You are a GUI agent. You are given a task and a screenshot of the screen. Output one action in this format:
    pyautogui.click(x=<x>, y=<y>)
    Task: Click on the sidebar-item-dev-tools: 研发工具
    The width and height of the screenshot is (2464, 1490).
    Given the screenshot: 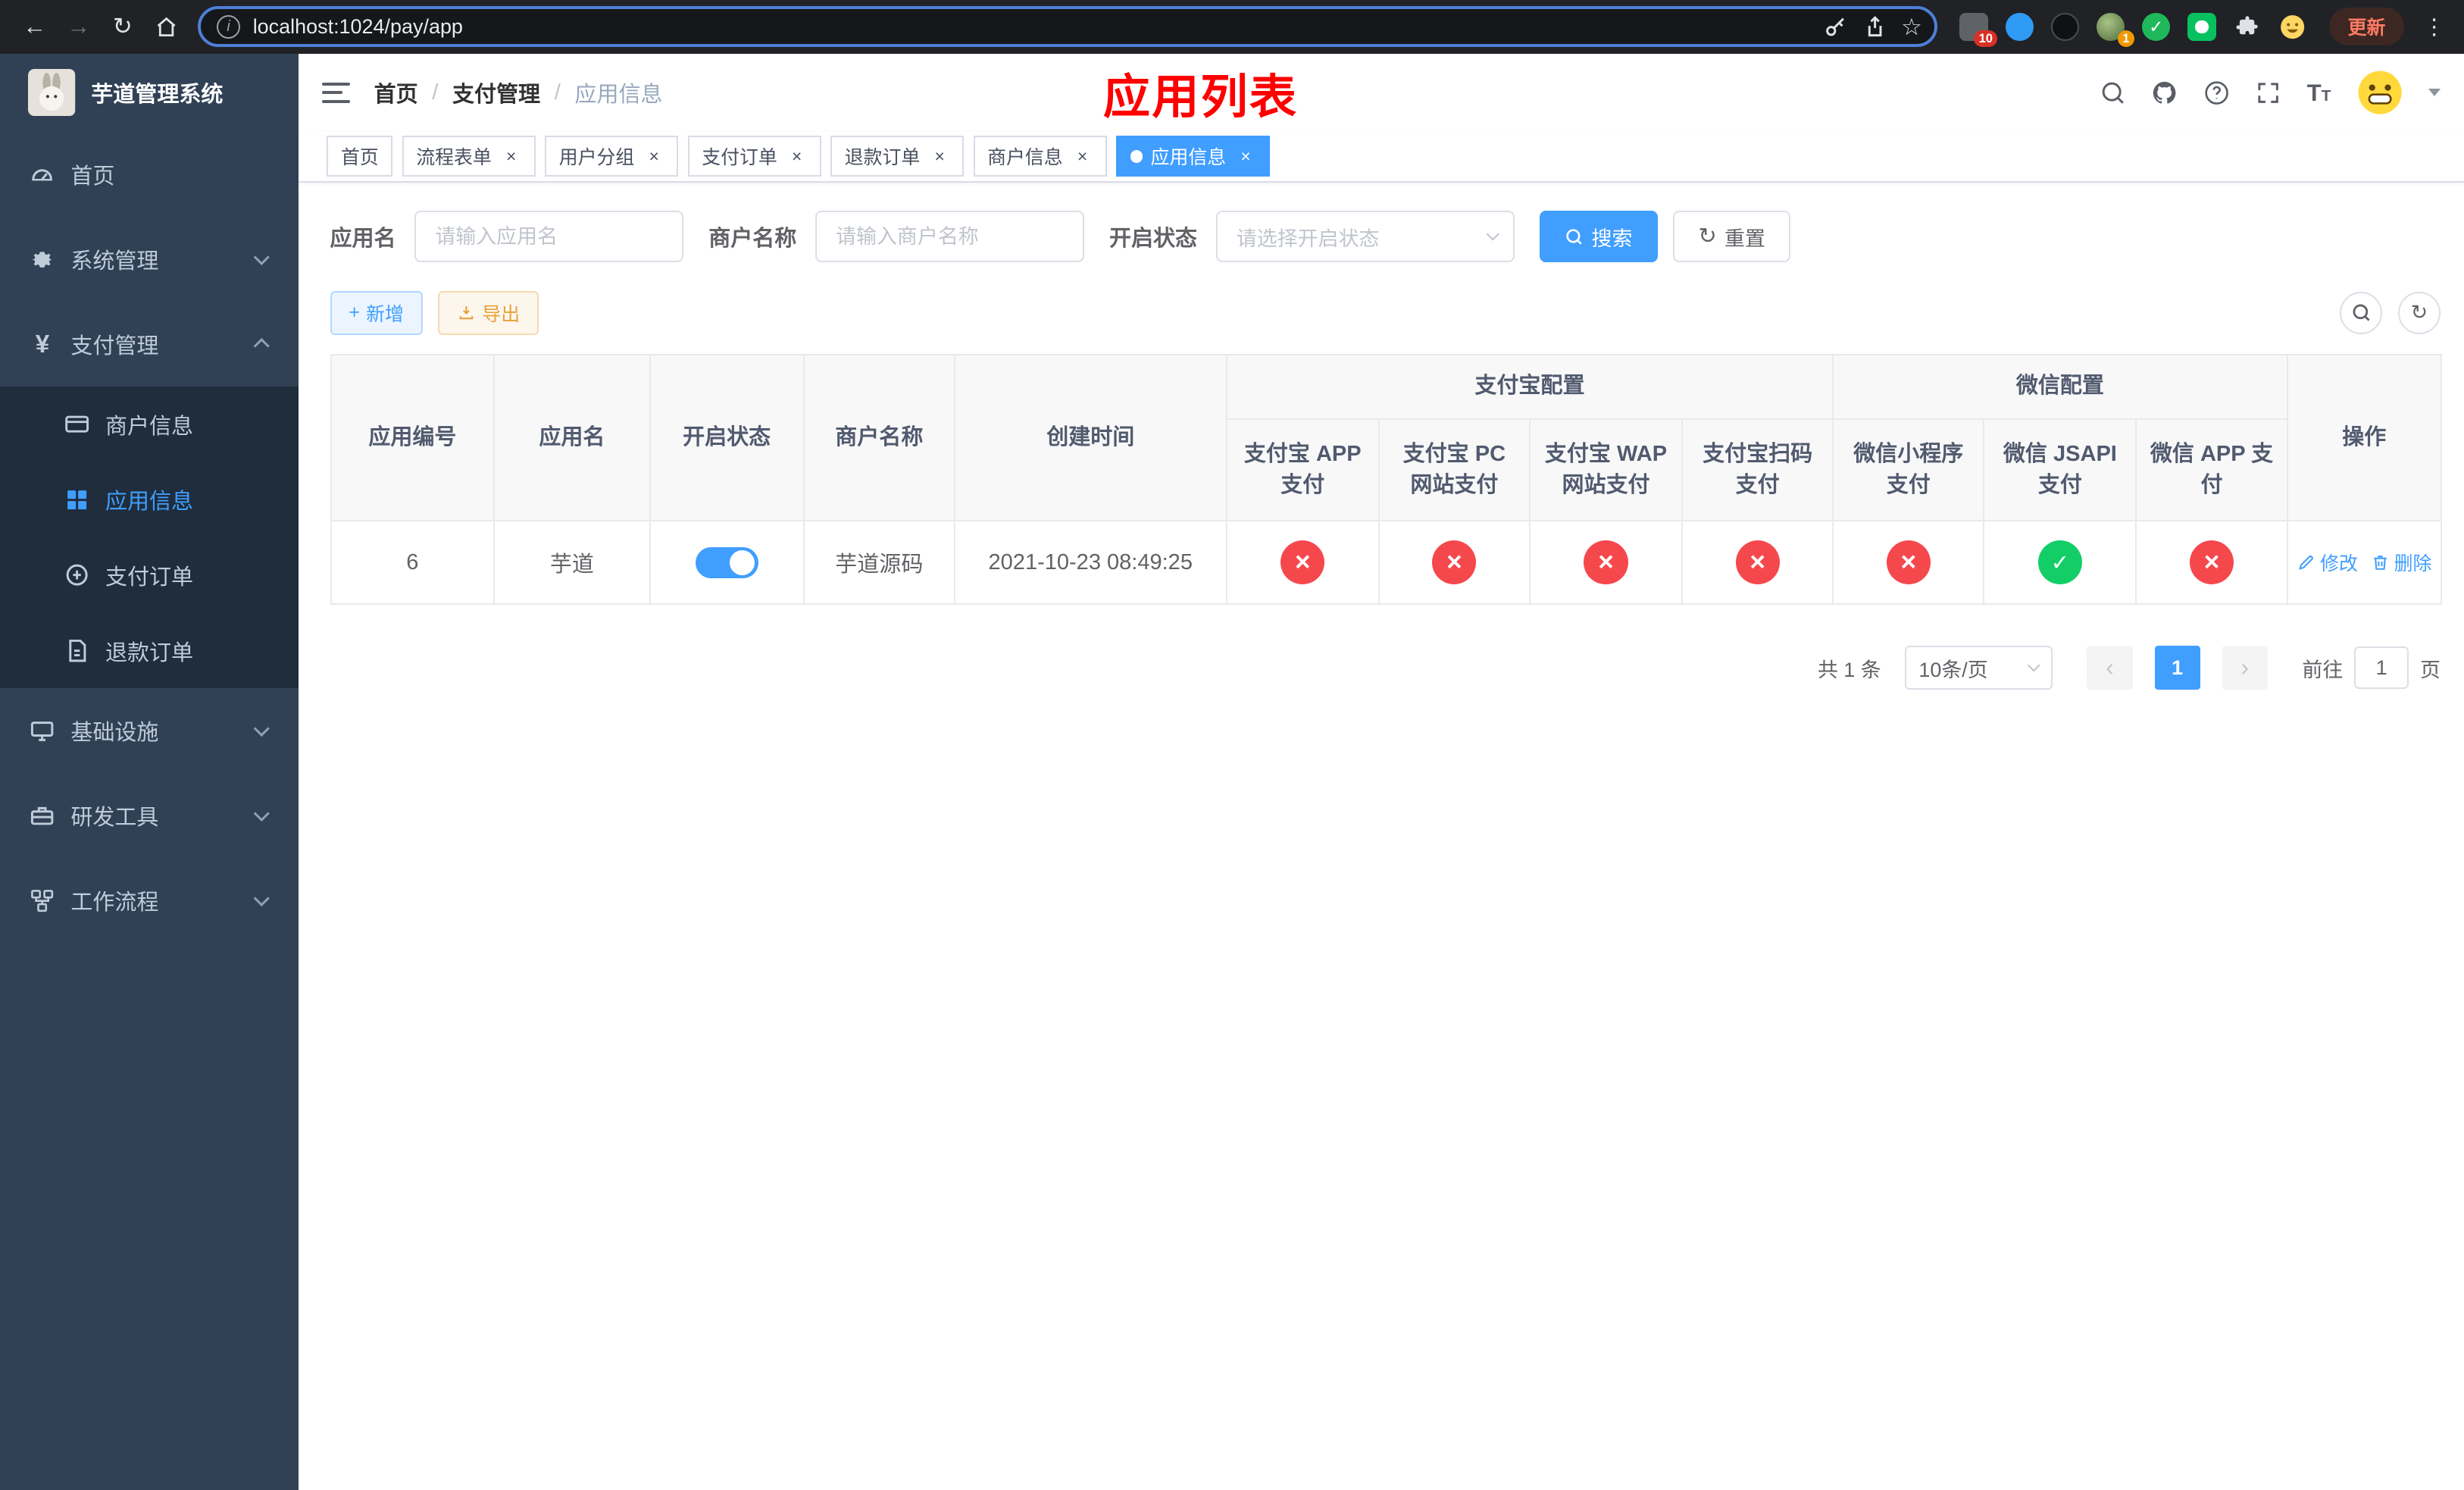 What is the action you would take?
    pyautogui.click(x=149, y=815)
    